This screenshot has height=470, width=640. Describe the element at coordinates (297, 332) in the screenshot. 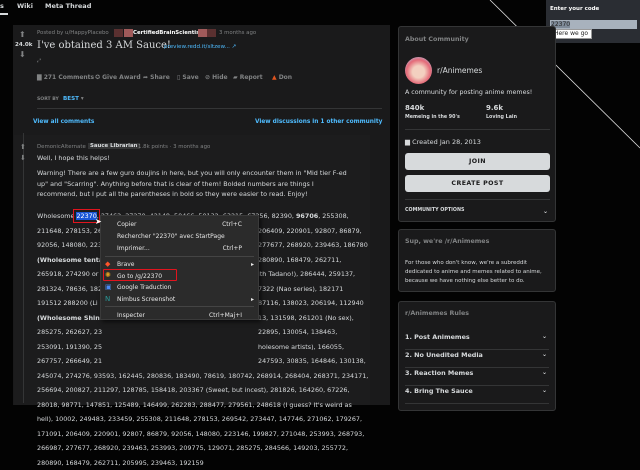

I see `comment-line-right: 22895, 130054, 138463,` at that location.